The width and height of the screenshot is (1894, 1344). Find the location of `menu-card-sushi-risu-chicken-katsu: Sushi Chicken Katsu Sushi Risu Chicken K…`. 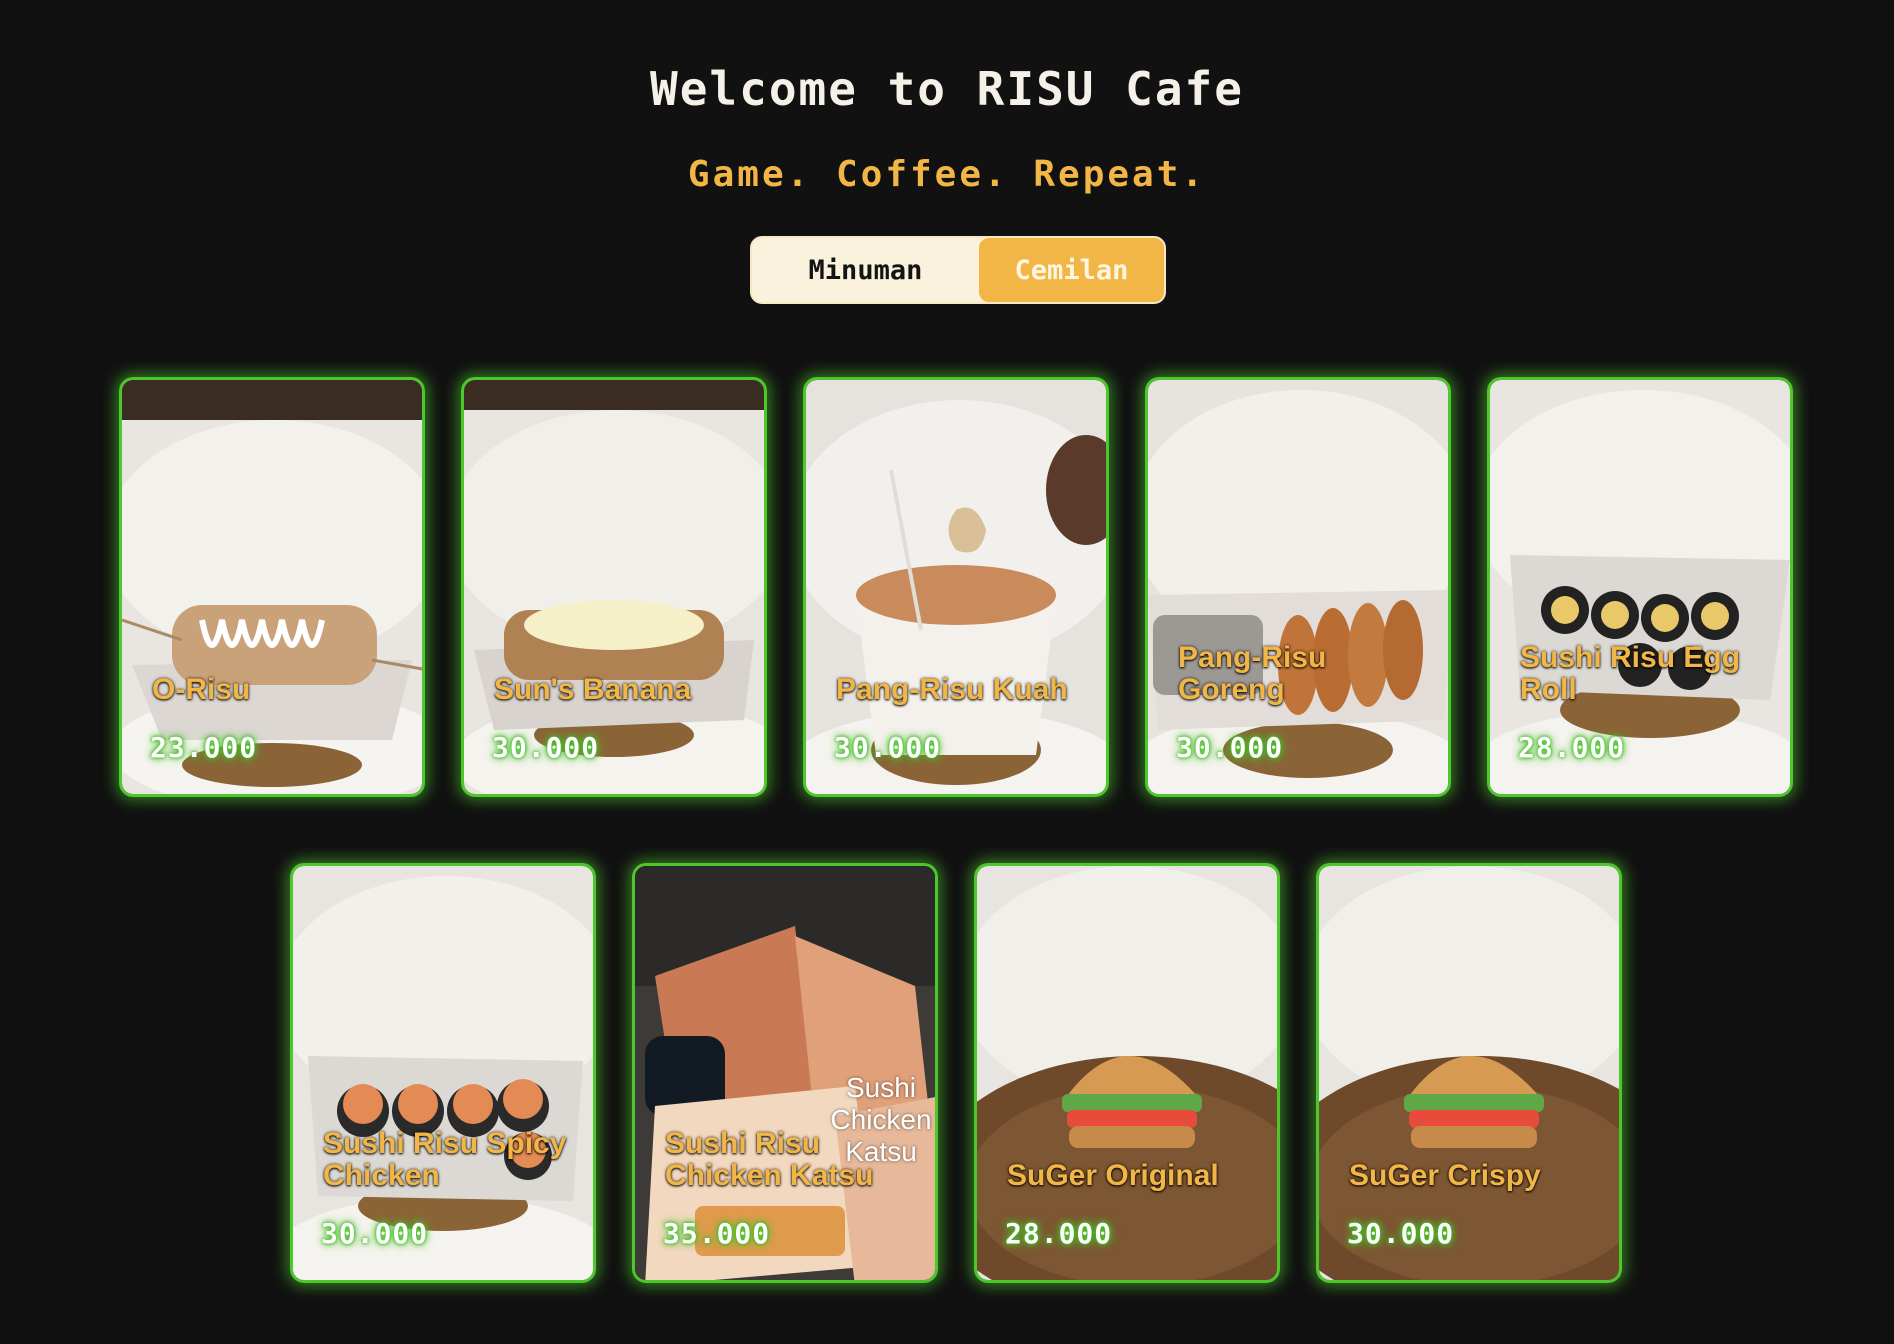

menu-card-sushi-risu-chicken-katsu: Sushi Chicken Katsu Sushi Risu Chicken K… is located at coordinates (785, 1073).